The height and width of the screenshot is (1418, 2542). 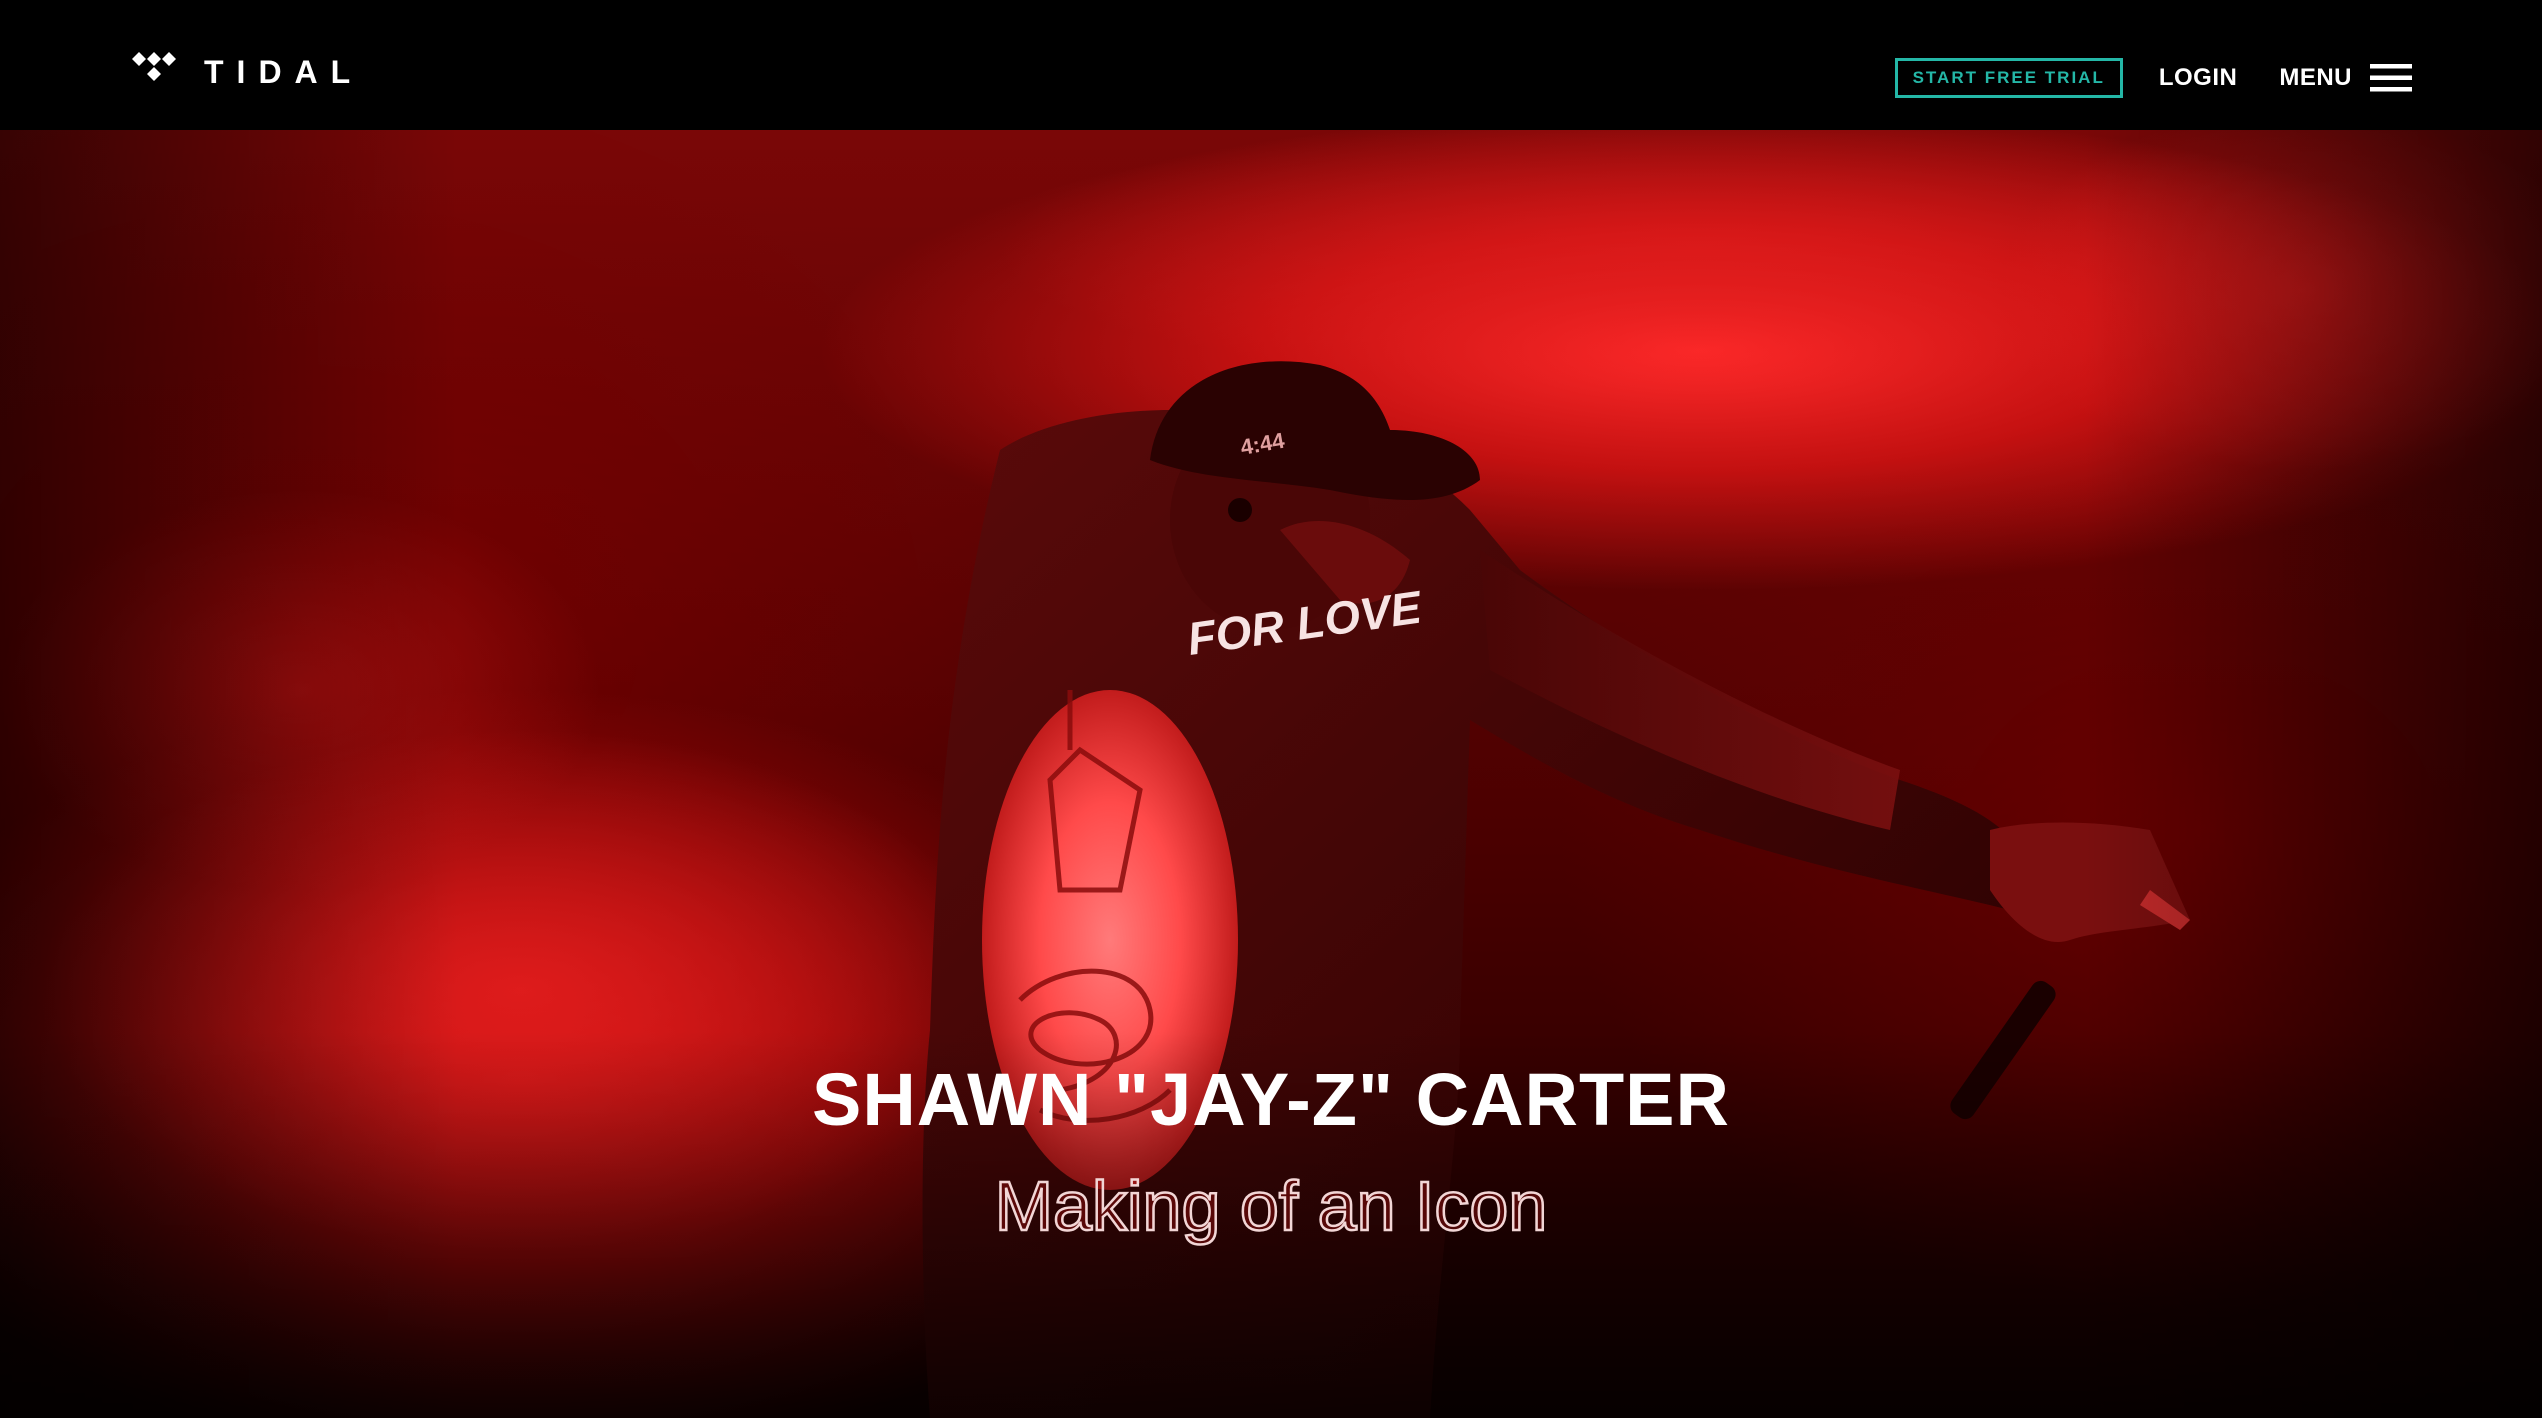 I want to click on hero-subtitle: Making of an Icon, so click(x=1270, y=1206).